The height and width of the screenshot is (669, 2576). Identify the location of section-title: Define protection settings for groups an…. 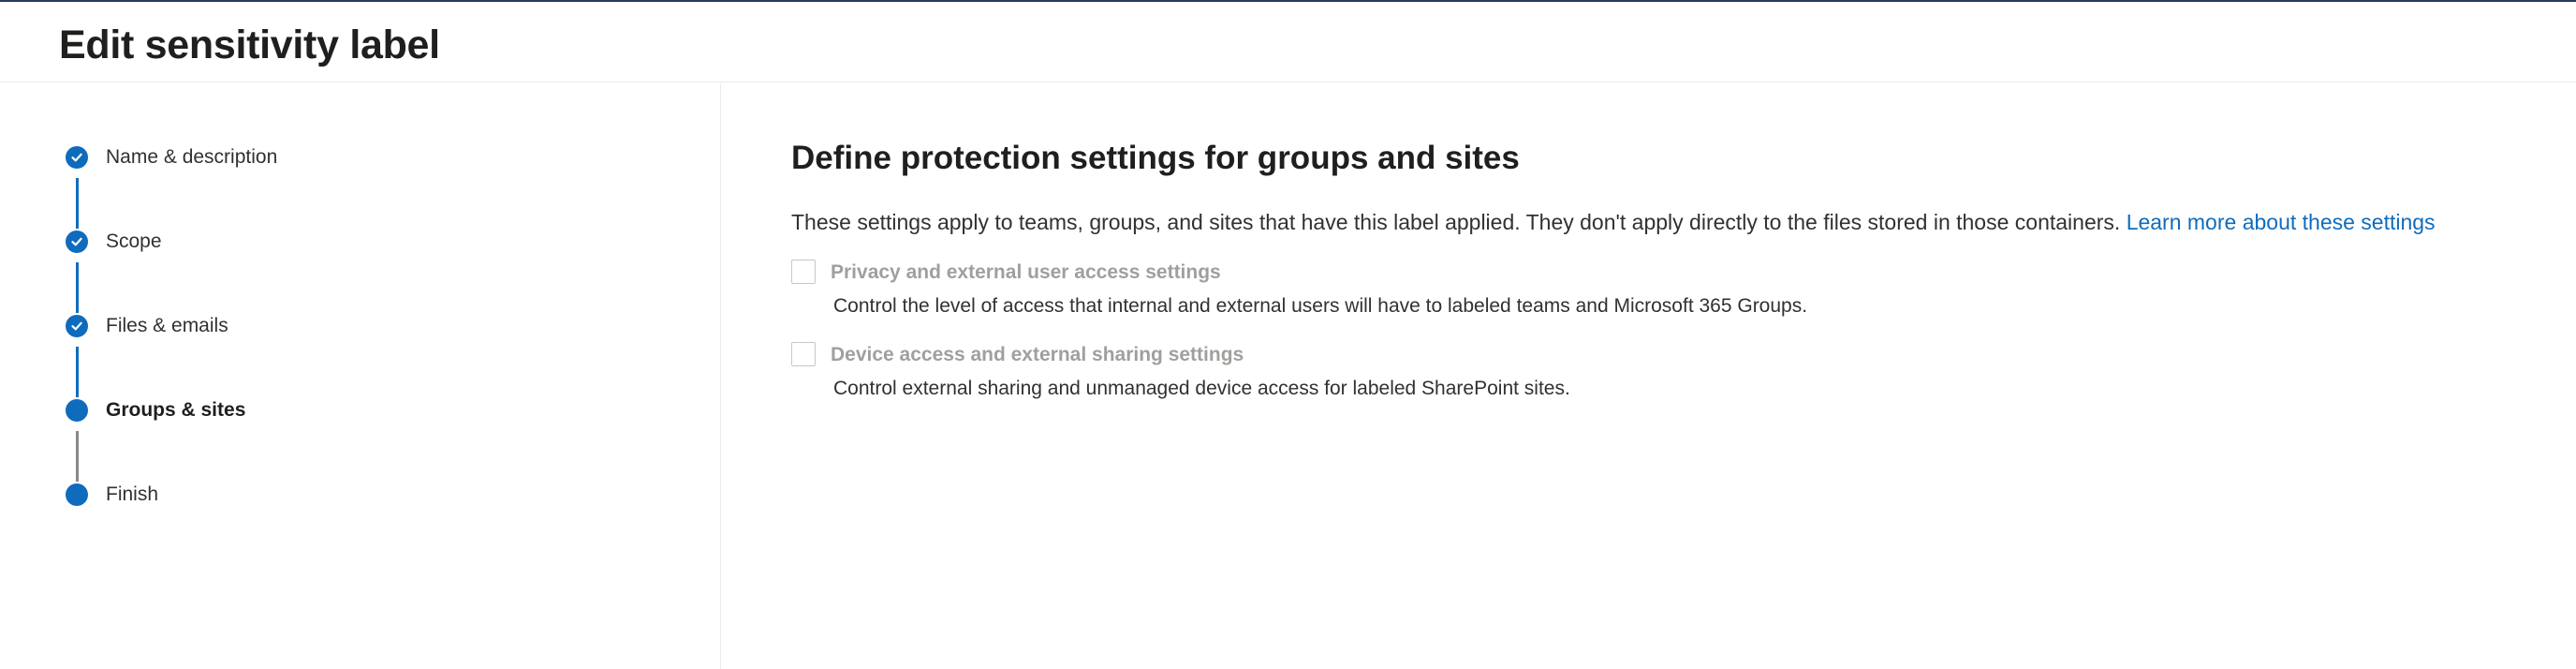
(1155, 158).